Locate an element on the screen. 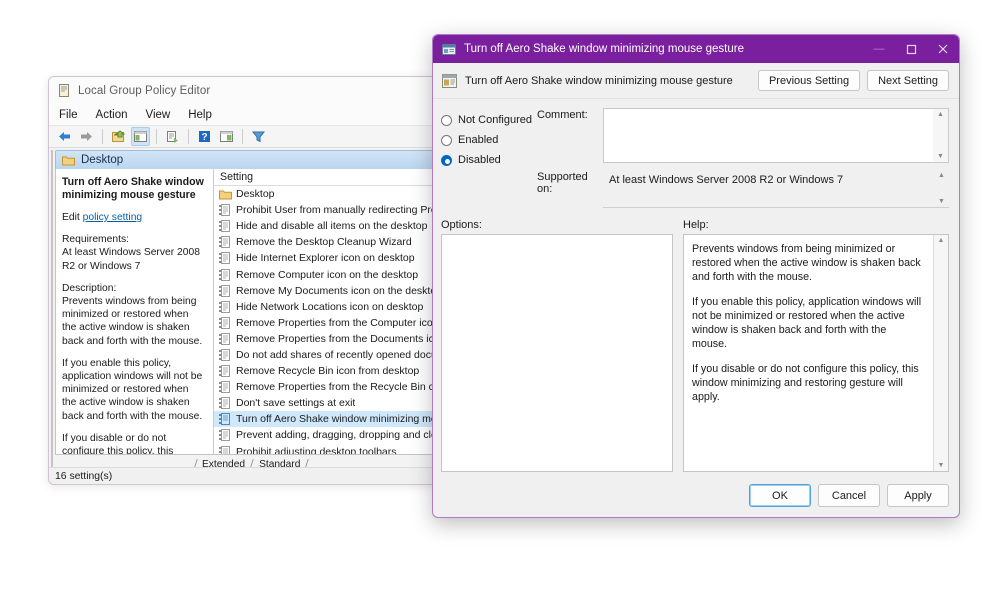 The image size is (1000, 598). status-bar-text: 16 setting(s) is located at coordinates (84, 476).